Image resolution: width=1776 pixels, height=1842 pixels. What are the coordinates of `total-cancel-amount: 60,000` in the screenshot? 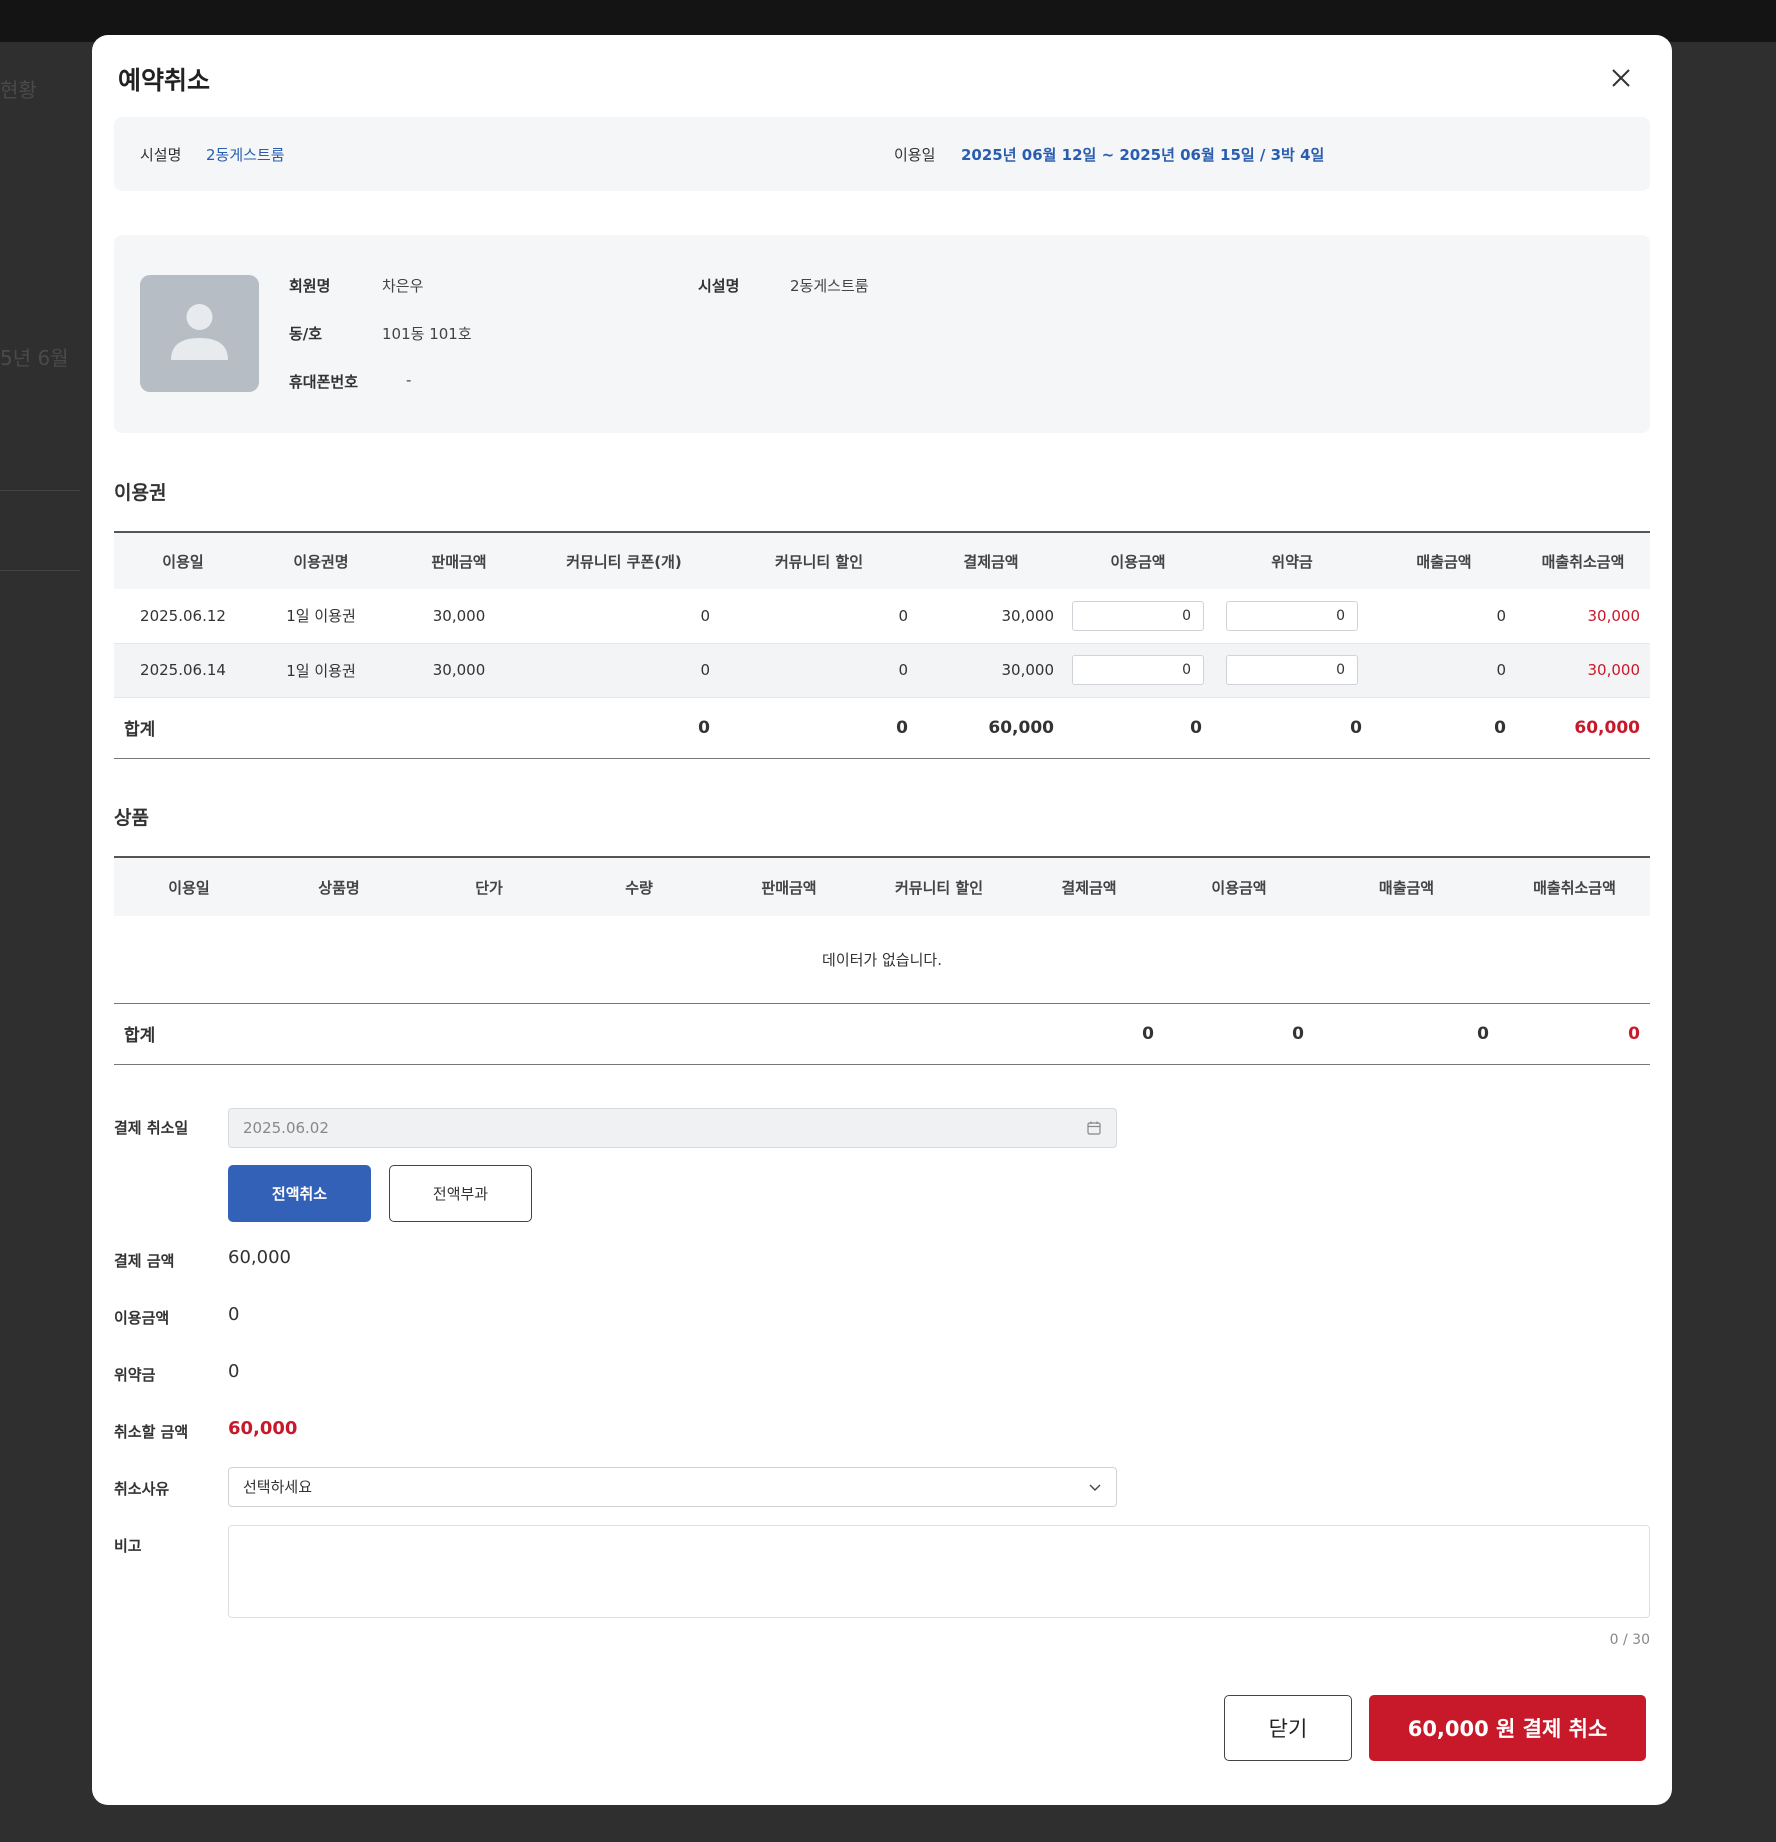 It's located at (1583, 727).